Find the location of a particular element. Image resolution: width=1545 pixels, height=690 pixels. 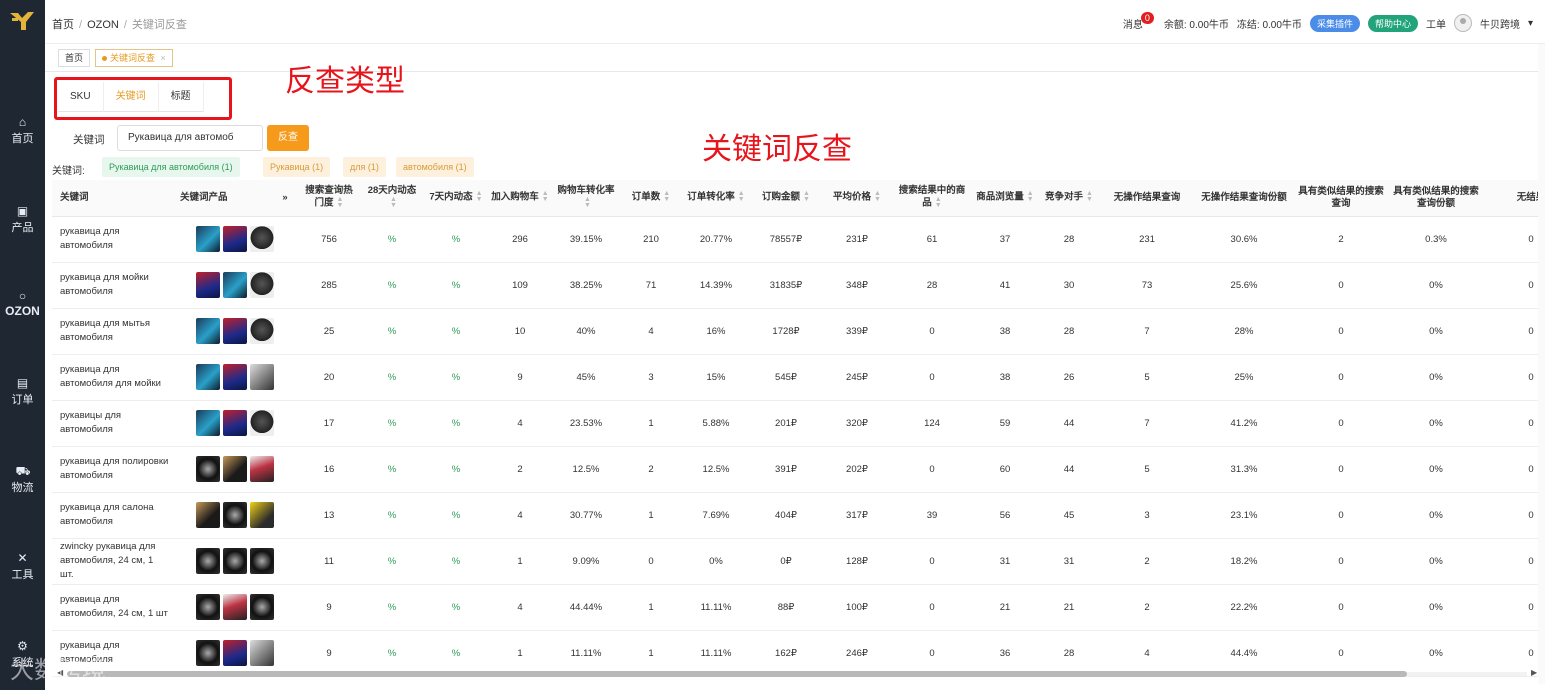

logo-icon is located at coordinates (22, 22).